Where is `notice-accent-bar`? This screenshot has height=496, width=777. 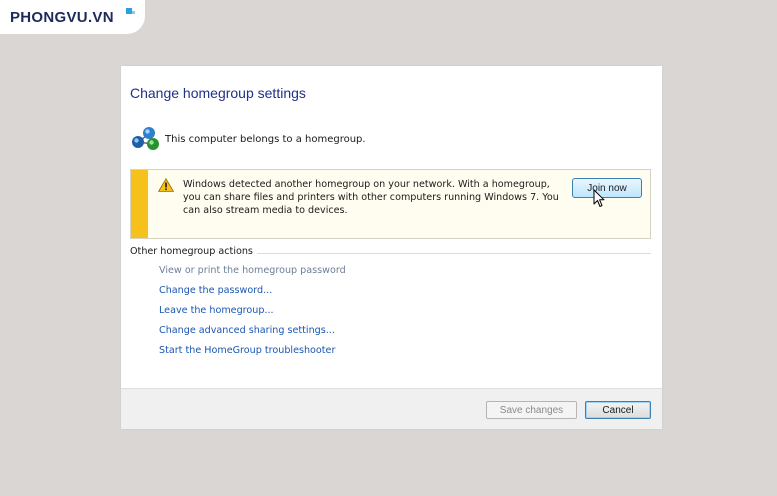
notice-accent-bar is located at coordinates (139, 204).